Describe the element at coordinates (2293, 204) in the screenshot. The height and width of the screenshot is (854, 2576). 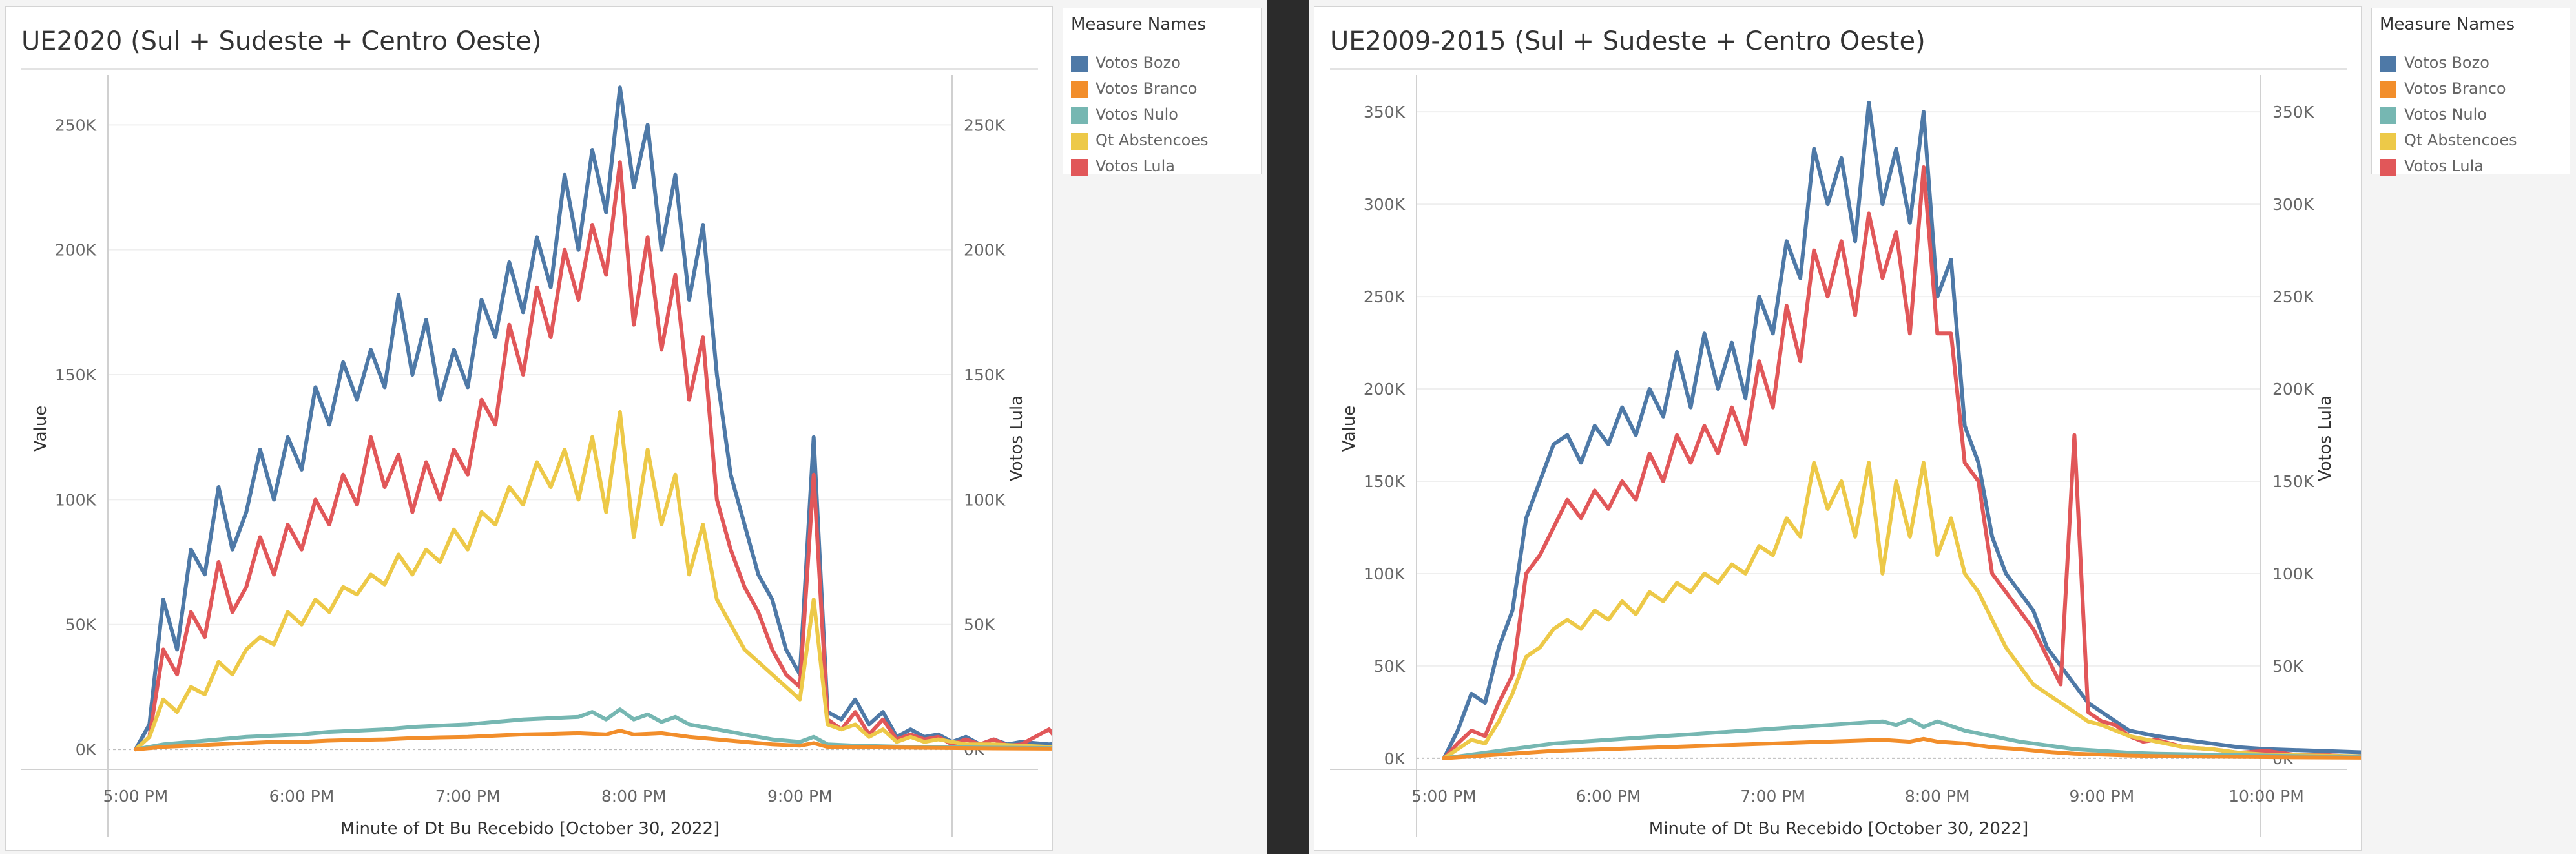
I see `y2-tick-label: 300K` at that location.